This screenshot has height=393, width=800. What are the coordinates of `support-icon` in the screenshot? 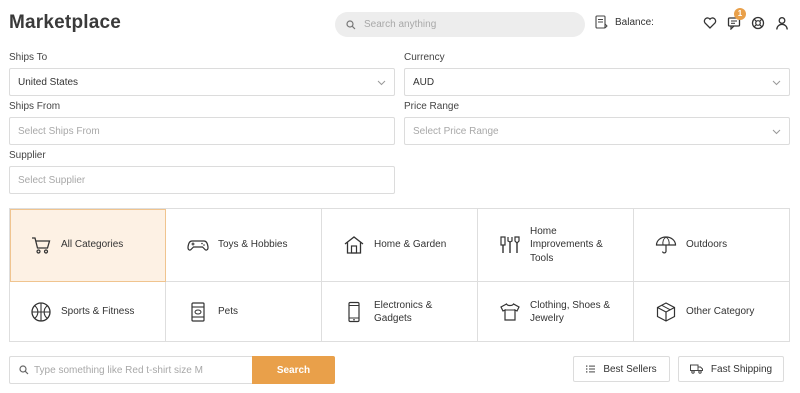 It's located at (758, 23).